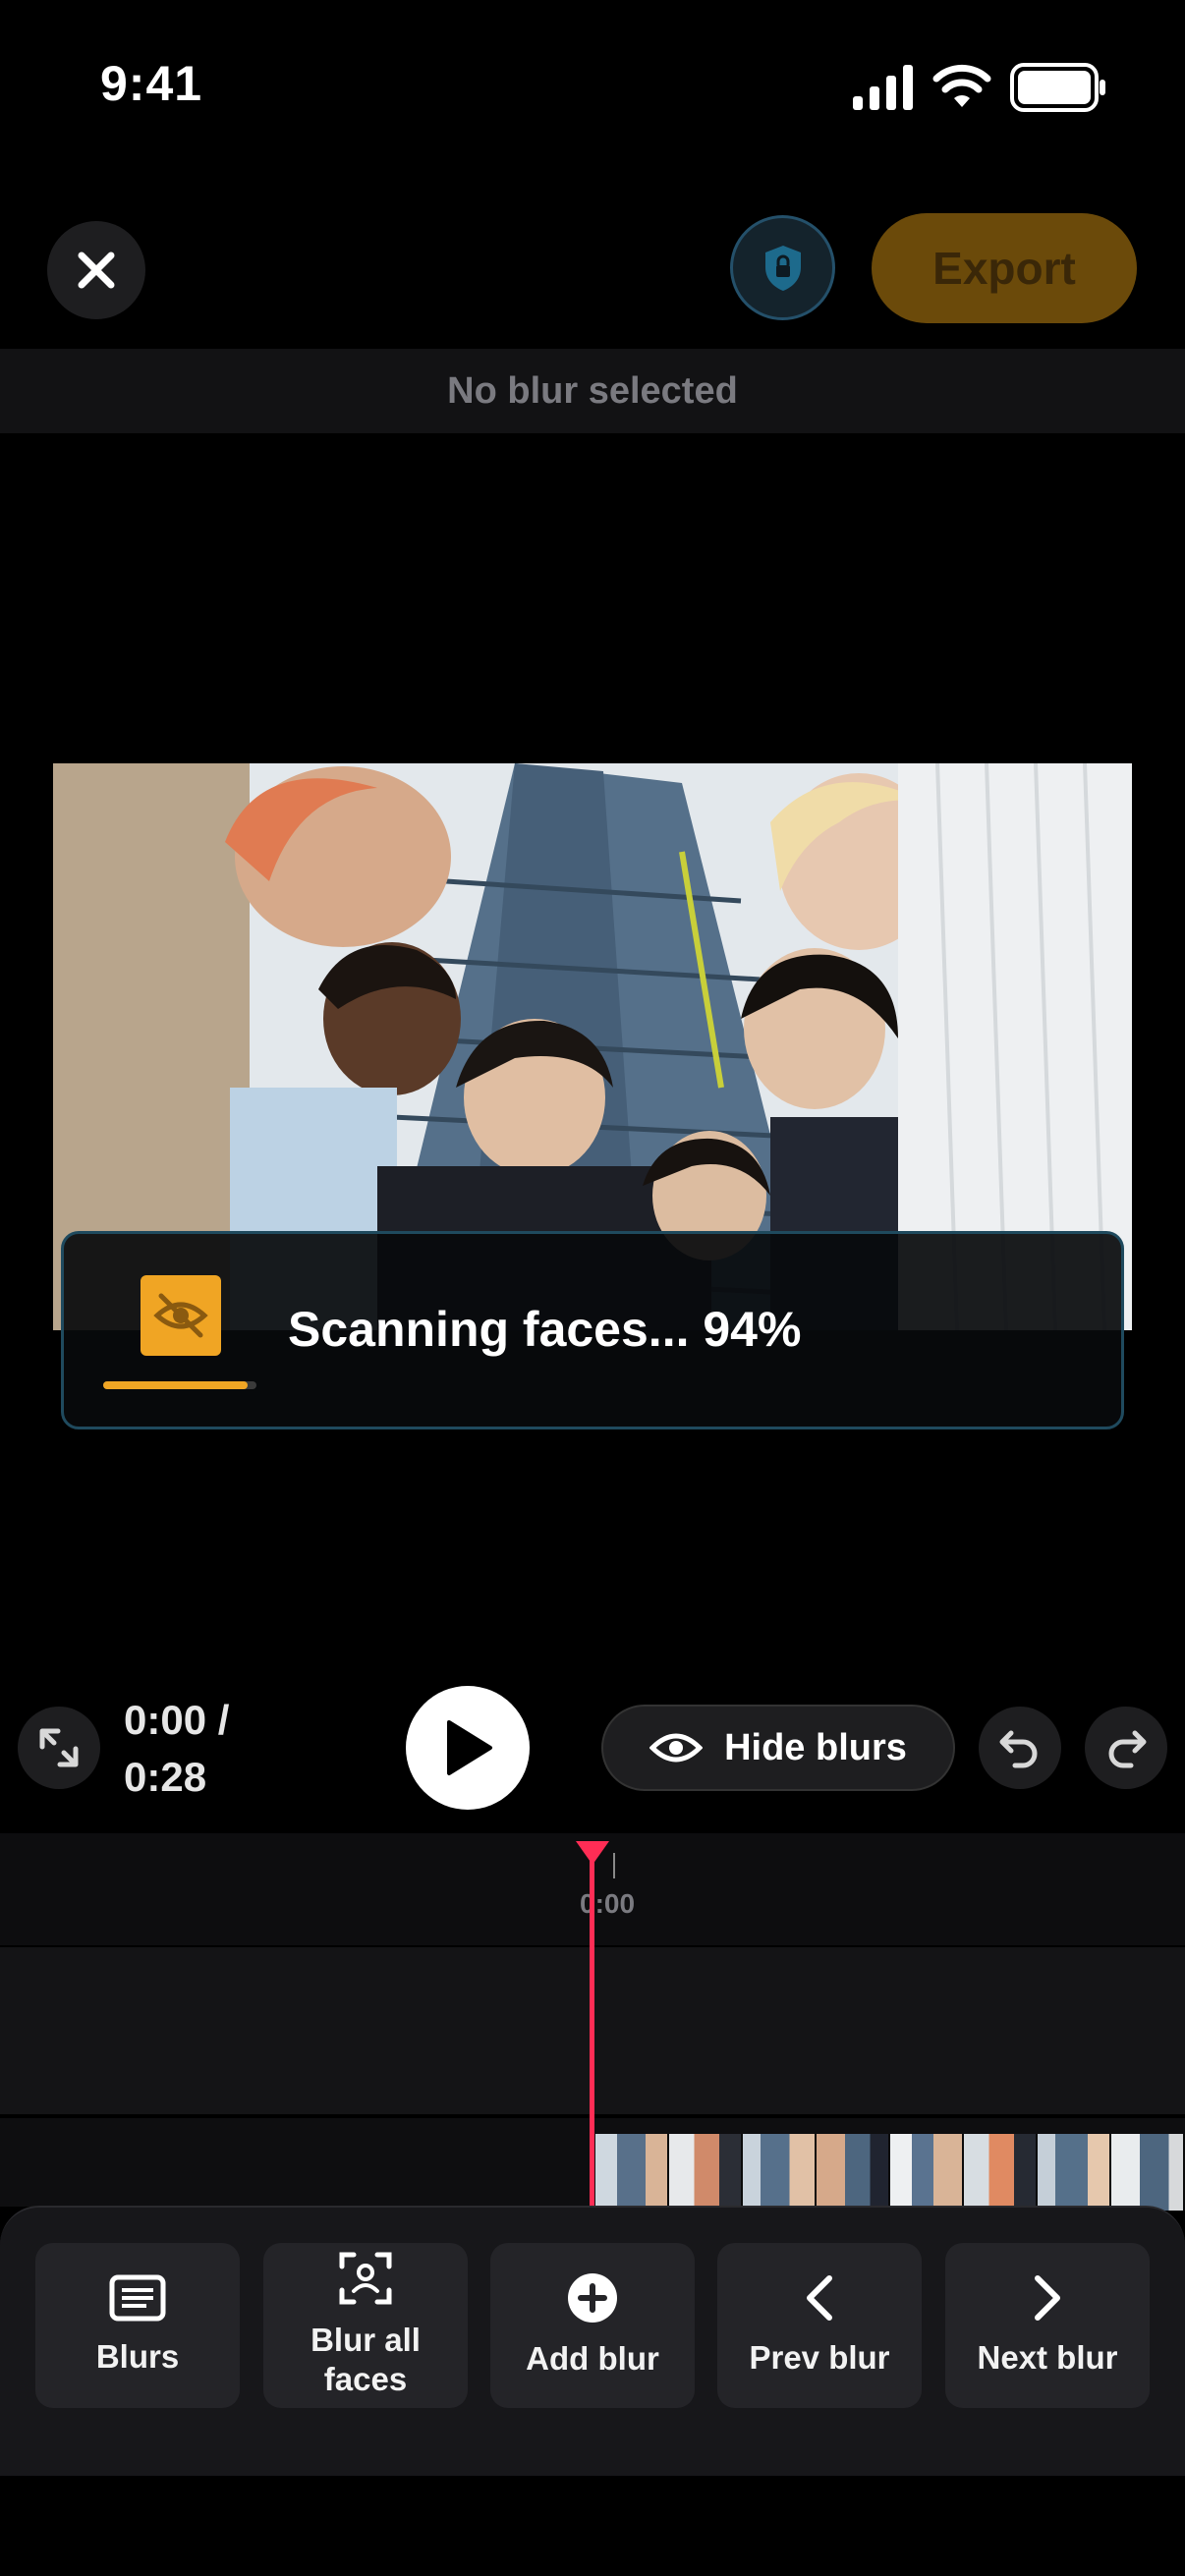 This screenshot has height=2576, width=1185. I want to click on blur-all-faces-button: Blur all faces, so click(366, 2325).